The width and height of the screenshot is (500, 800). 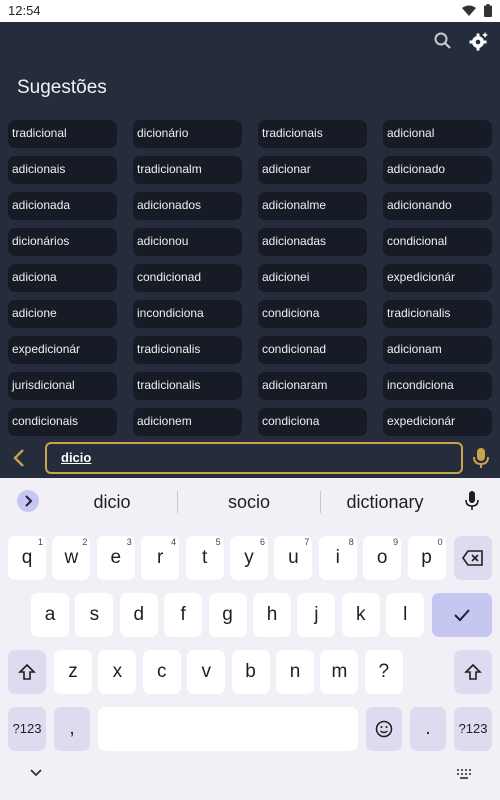 I want to click on search-icon, so click(x=443, y=41).